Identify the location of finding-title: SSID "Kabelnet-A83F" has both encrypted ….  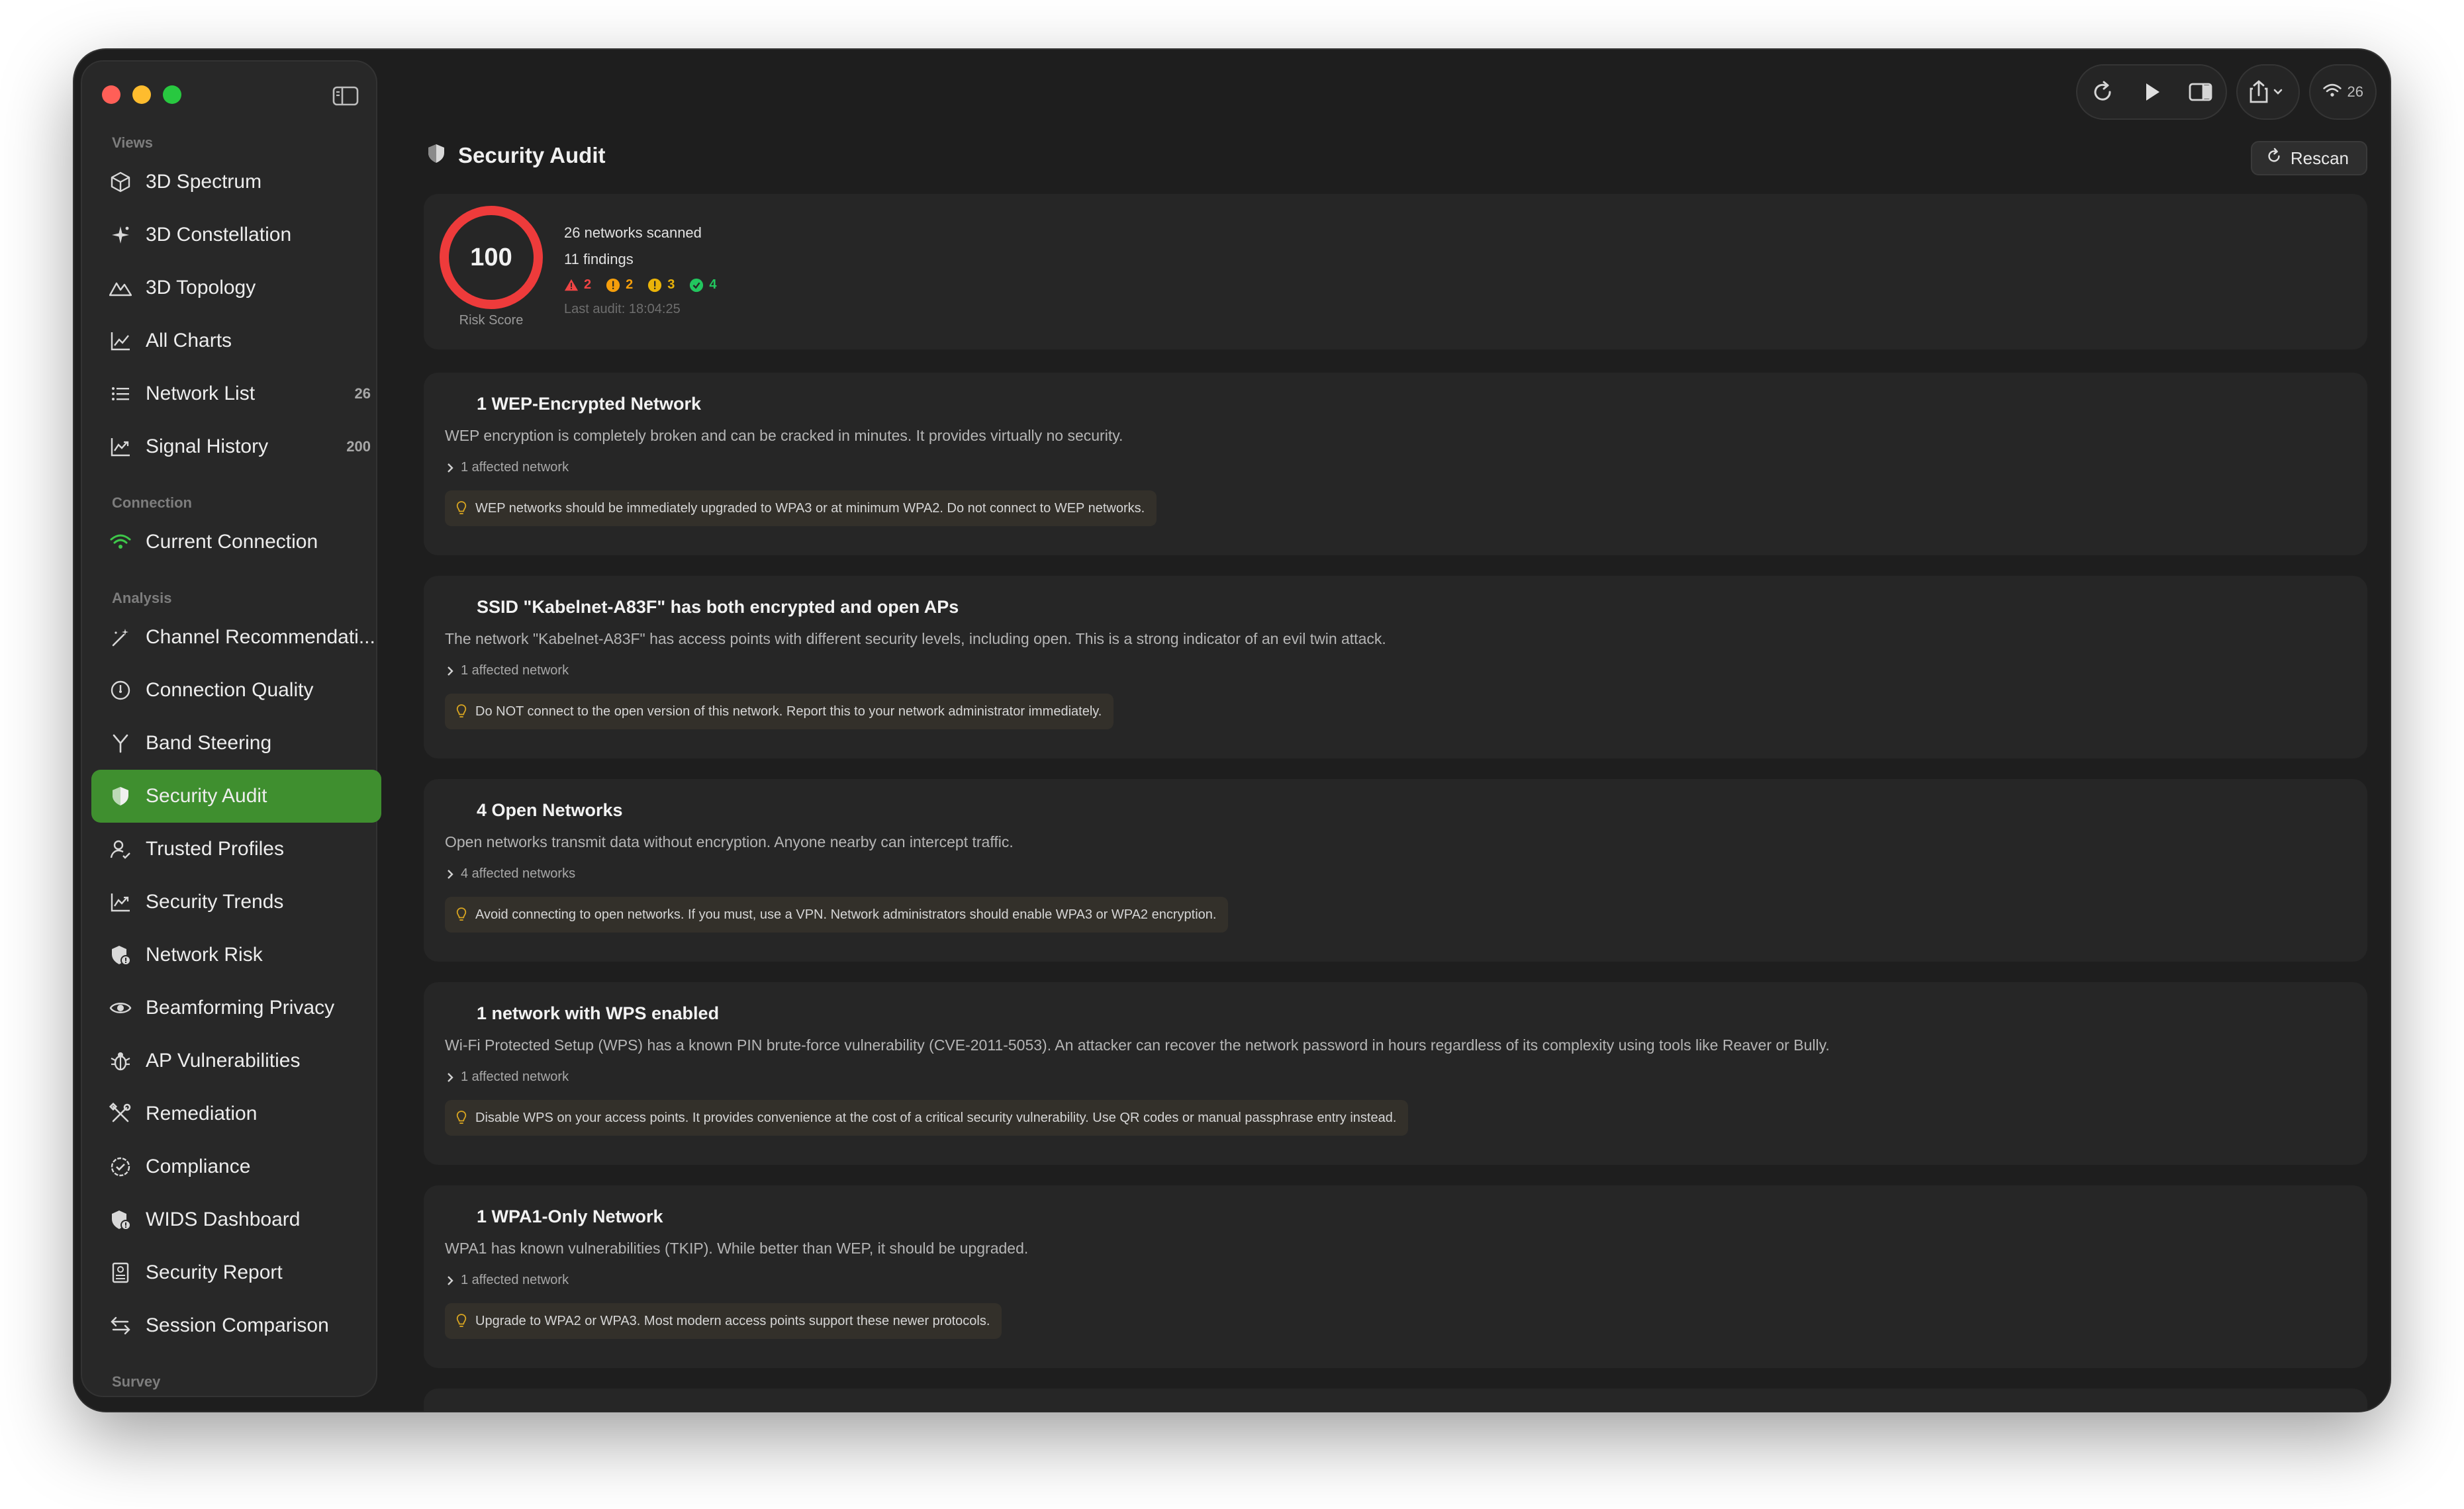
(718, 607).